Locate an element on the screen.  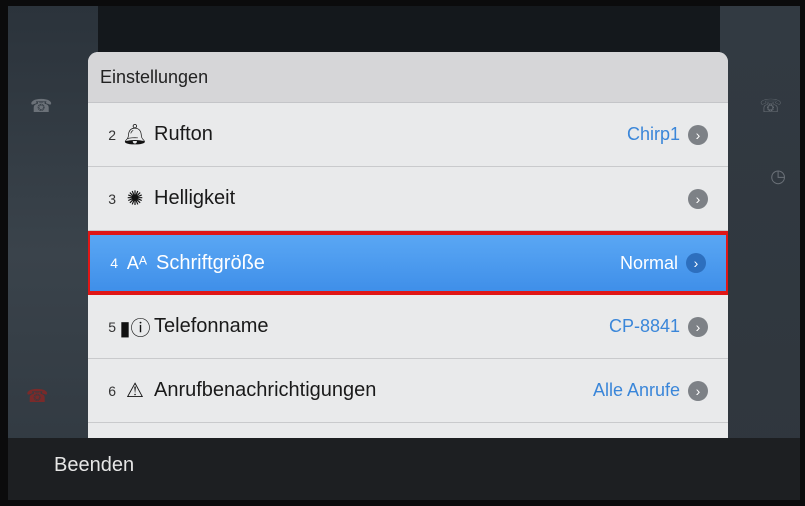
menu-item-brightness: 3 ✺ Helligkeit › is located at coordinates (408, 199).